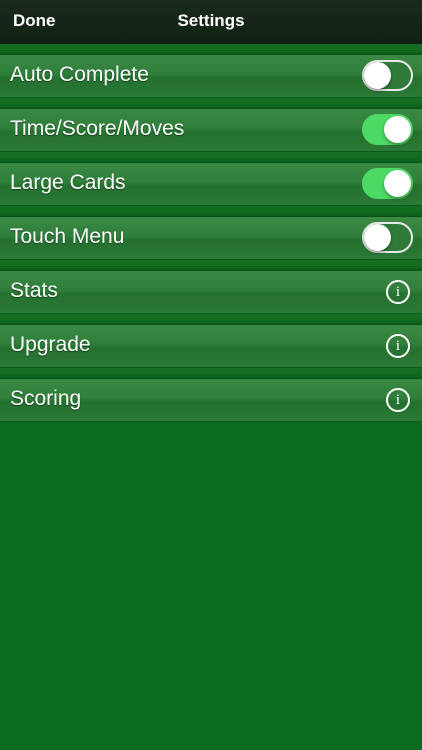 The width and height of the screenshot is (422, 750). I want to click on page-title: Settings, so click(211, 20).